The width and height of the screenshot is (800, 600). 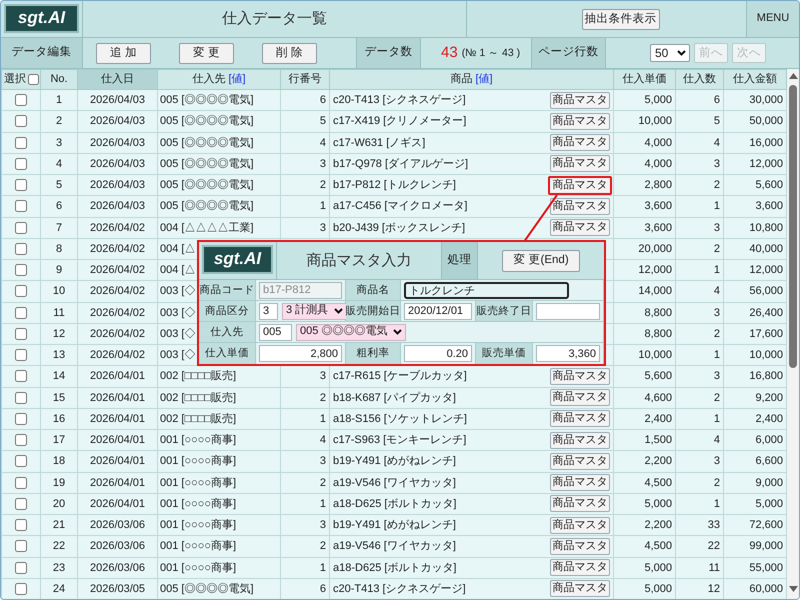 What do you see at coordinates (755, 185) in the screenshot?
I see `table-cell: 5,600` at bounding box center [755, 185].